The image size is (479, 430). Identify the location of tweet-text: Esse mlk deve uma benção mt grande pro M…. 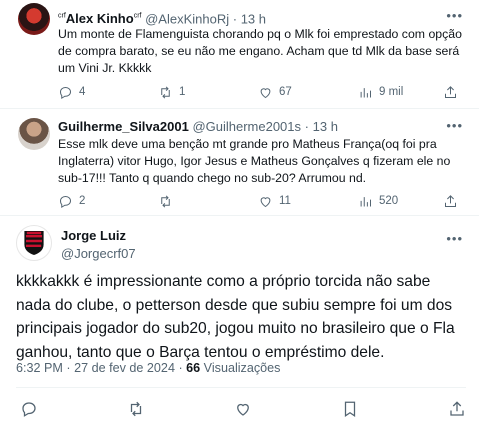
(254, 161).